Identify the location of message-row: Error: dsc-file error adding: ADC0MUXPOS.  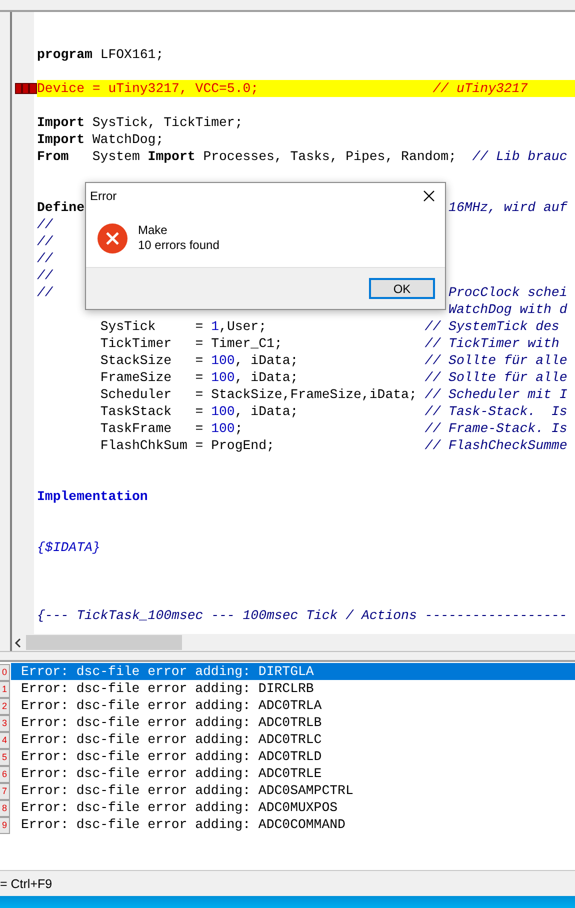
(293, 807).